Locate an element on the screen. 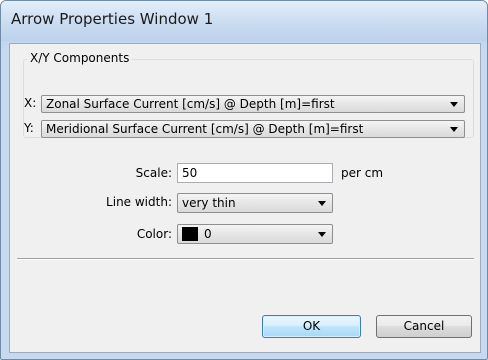 The width and height of the screenshot is (488, 360). line-width-value: very thin is located at coordinates (209, 203).